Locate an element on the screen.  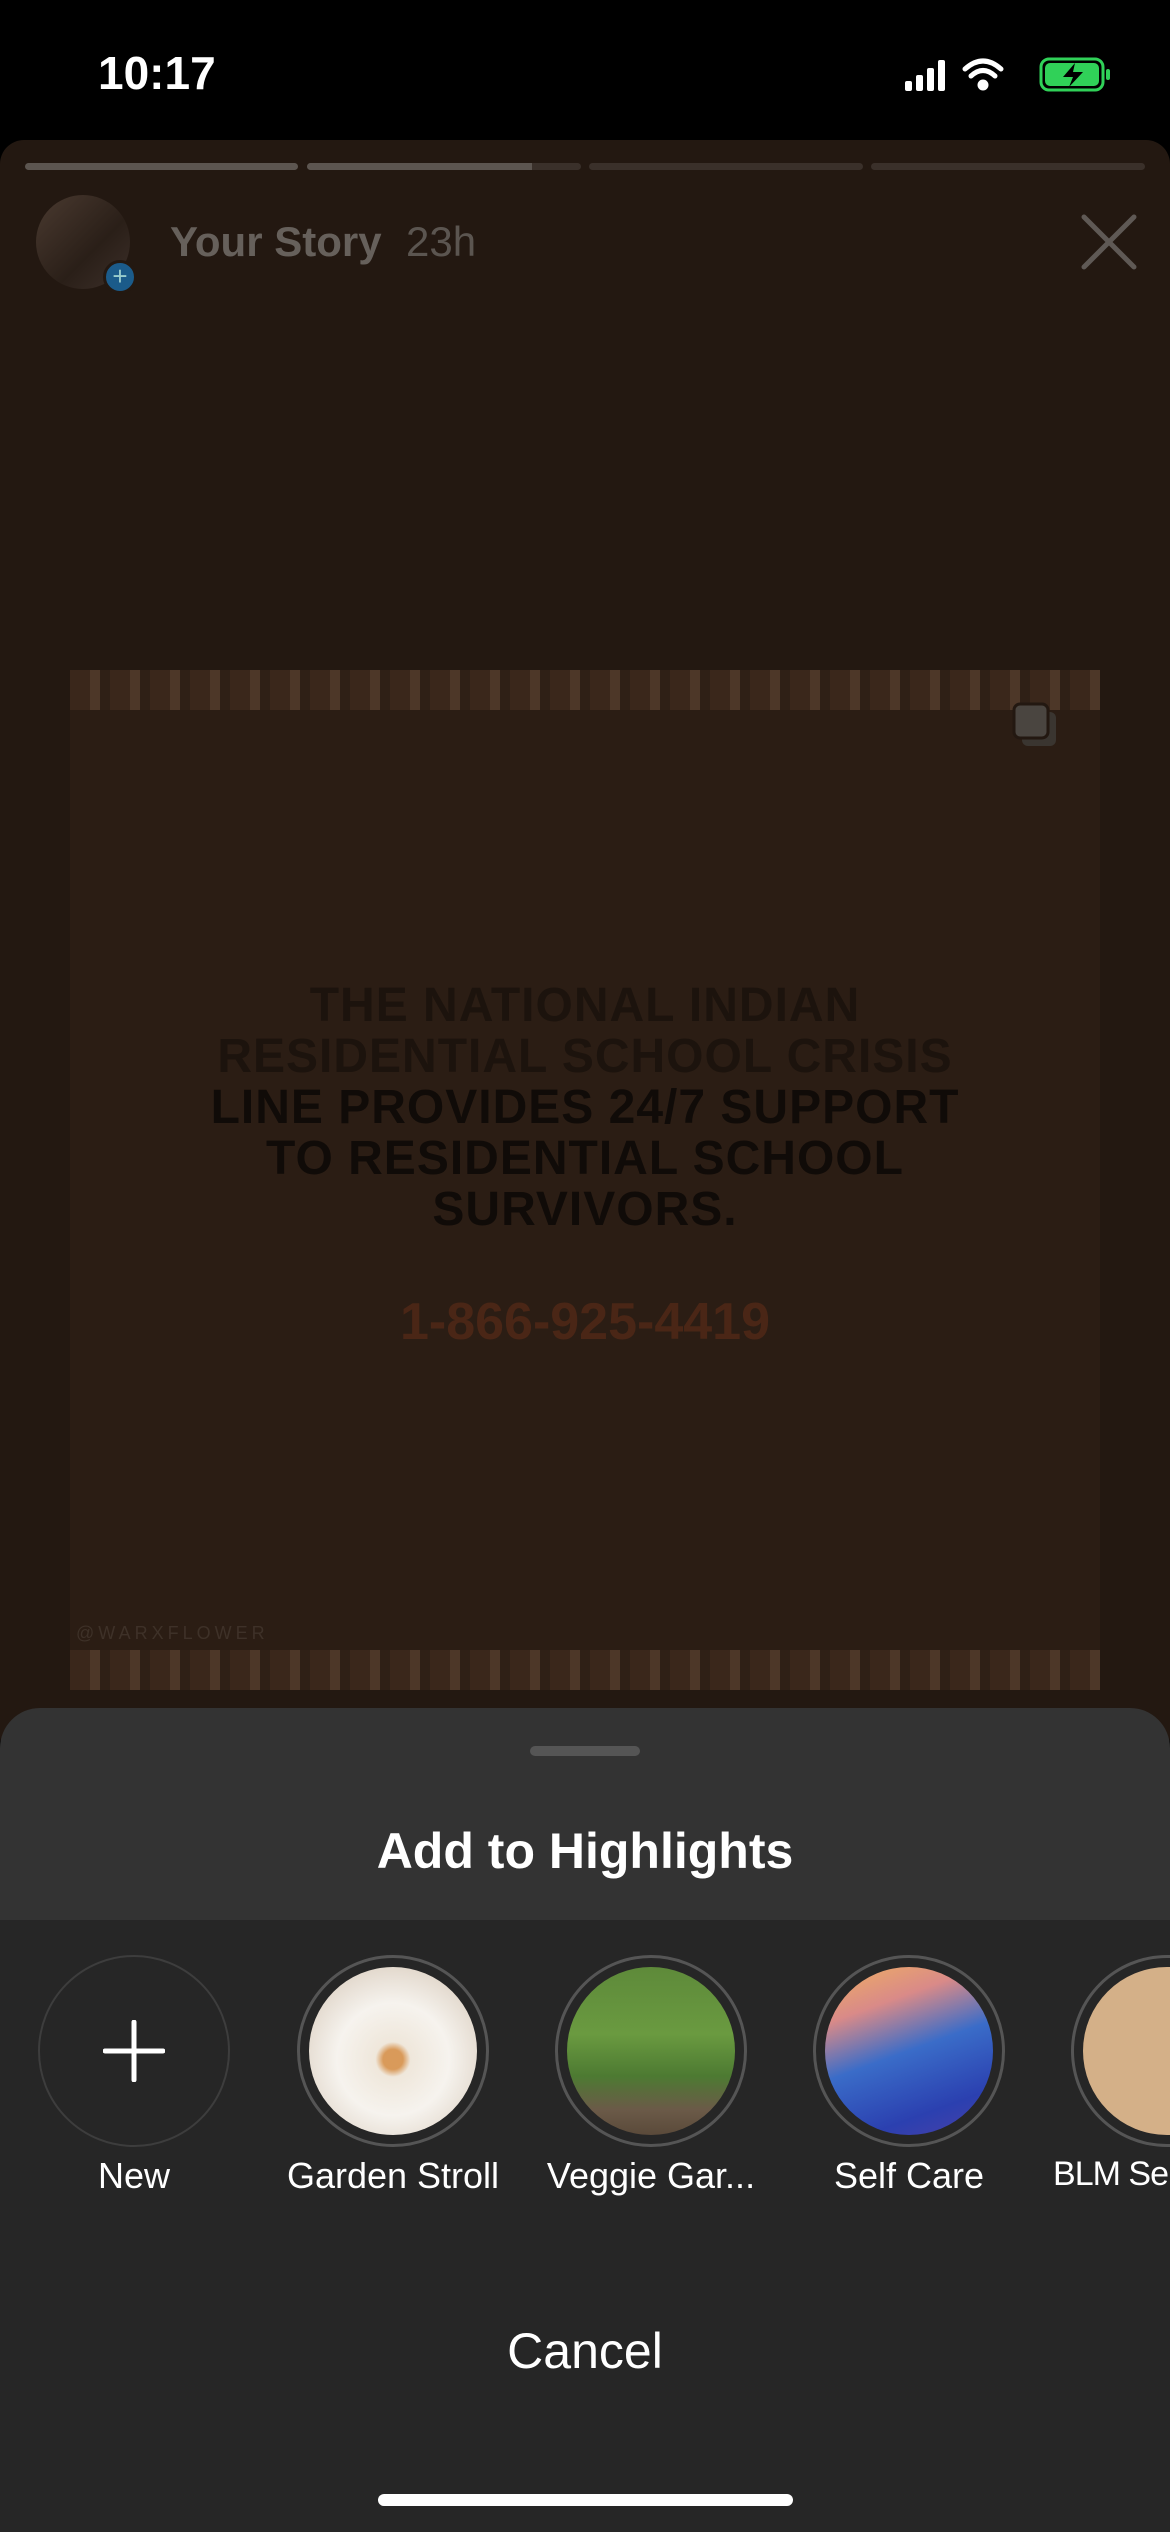
highlight-garden-stroll is located at coordinates (393, 2051).